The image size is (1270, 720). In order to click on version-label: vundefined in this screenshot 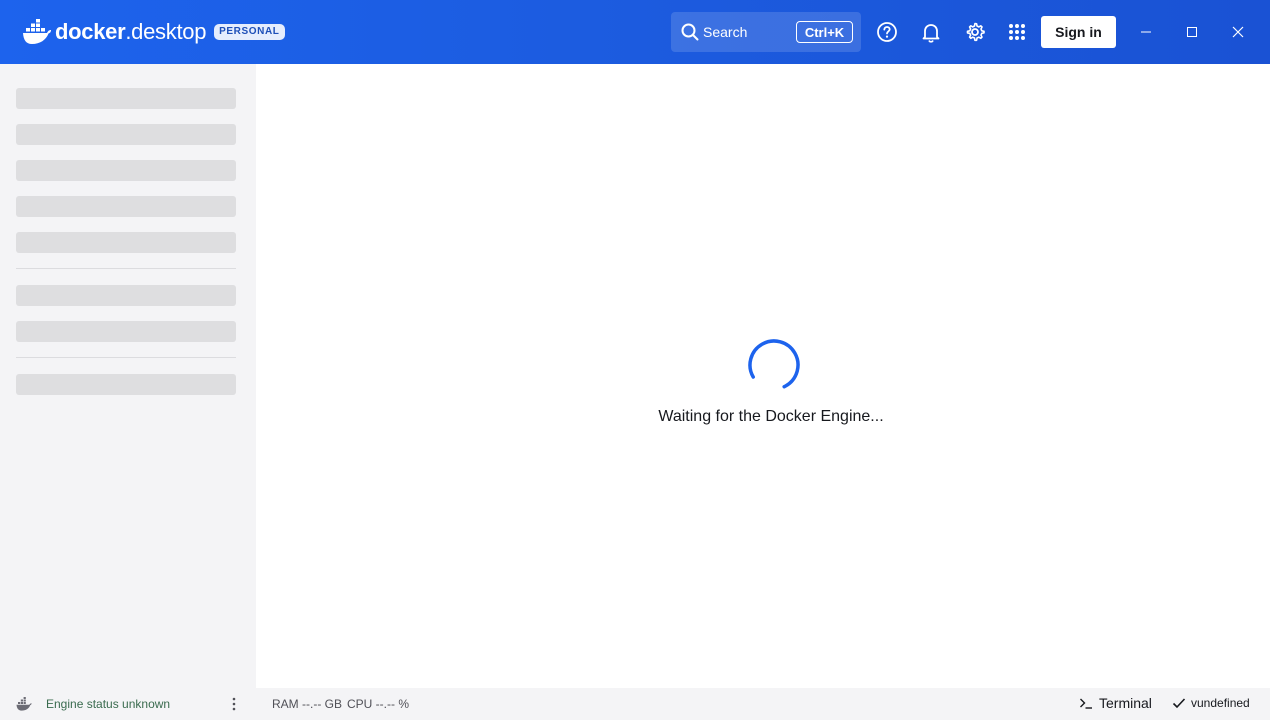, I will do `click(1220, 703)`.